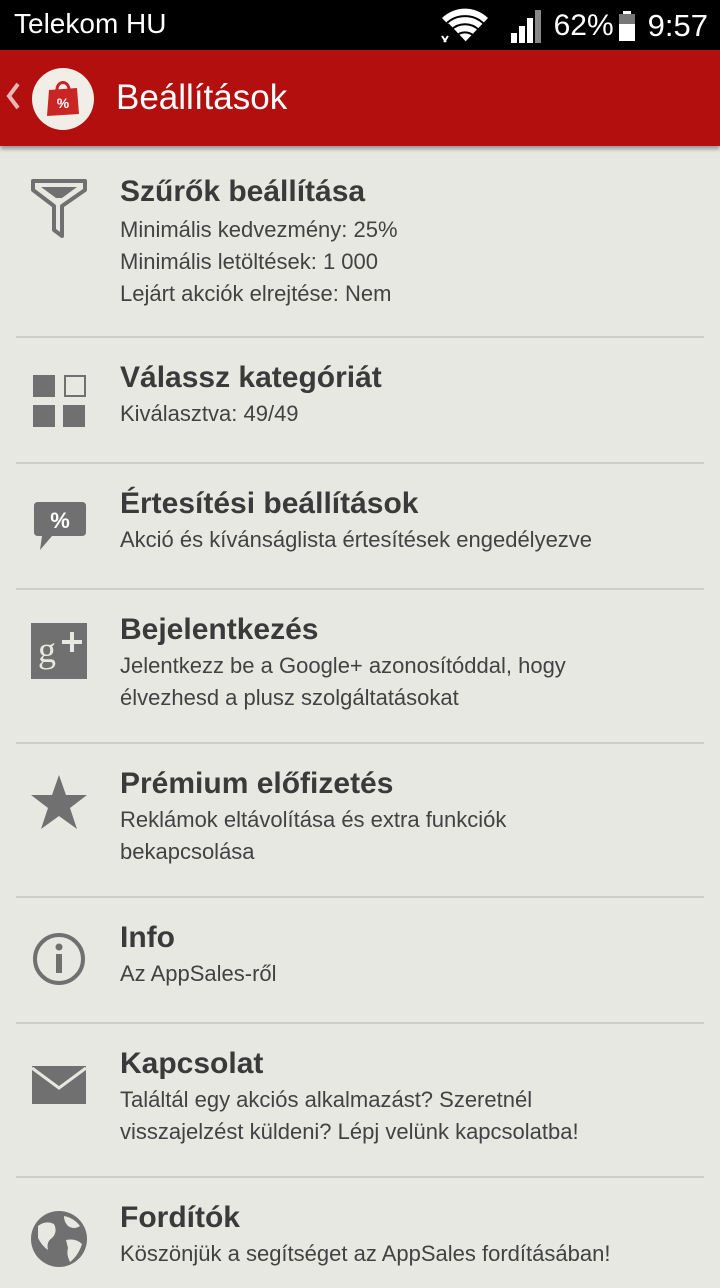 This screenshot has height=1288, width=720. Describe the element at coordinates (259, 229) in the screenshot. I see `item-subtitle: Minimális kedvezmény: 25%` at that location.